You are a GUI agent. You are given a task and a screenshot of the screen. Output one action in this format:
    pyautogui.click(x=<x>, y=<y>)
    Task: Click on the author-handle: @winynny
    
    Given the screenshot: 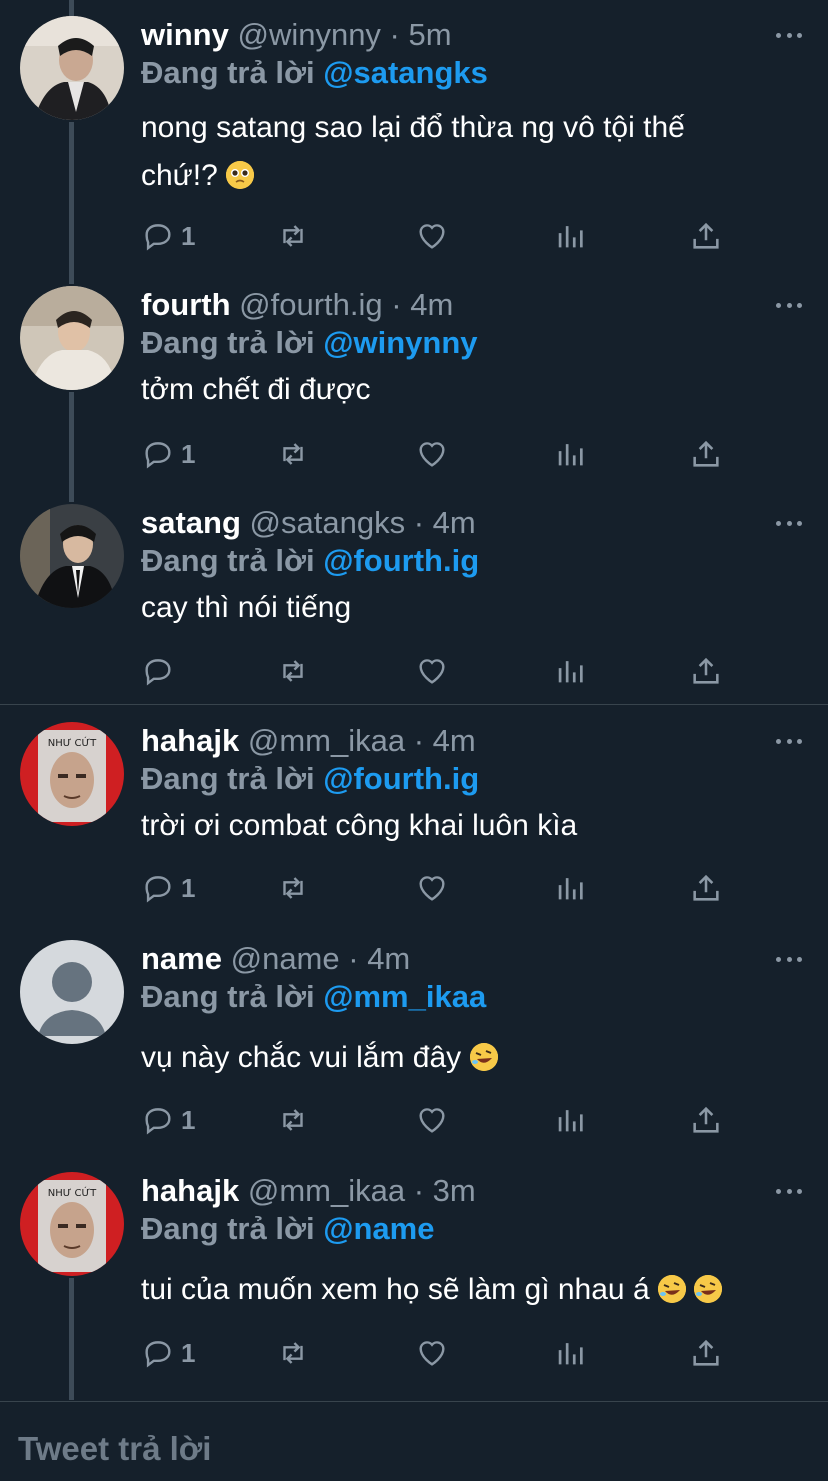 What is the action you would take?
    pyautogui.click(x=308, y=34)
    